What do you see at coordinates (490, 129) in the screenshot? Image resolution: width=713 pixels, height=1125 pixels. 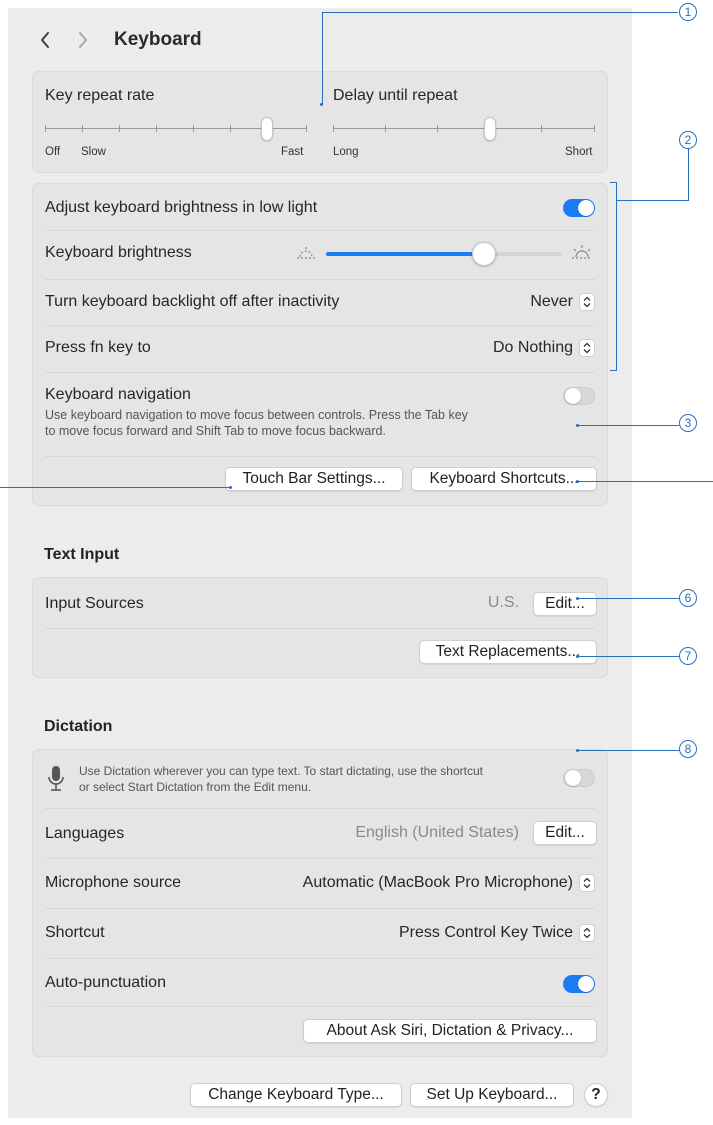 I see `delay-thumb` at bounding box center [490, 129].